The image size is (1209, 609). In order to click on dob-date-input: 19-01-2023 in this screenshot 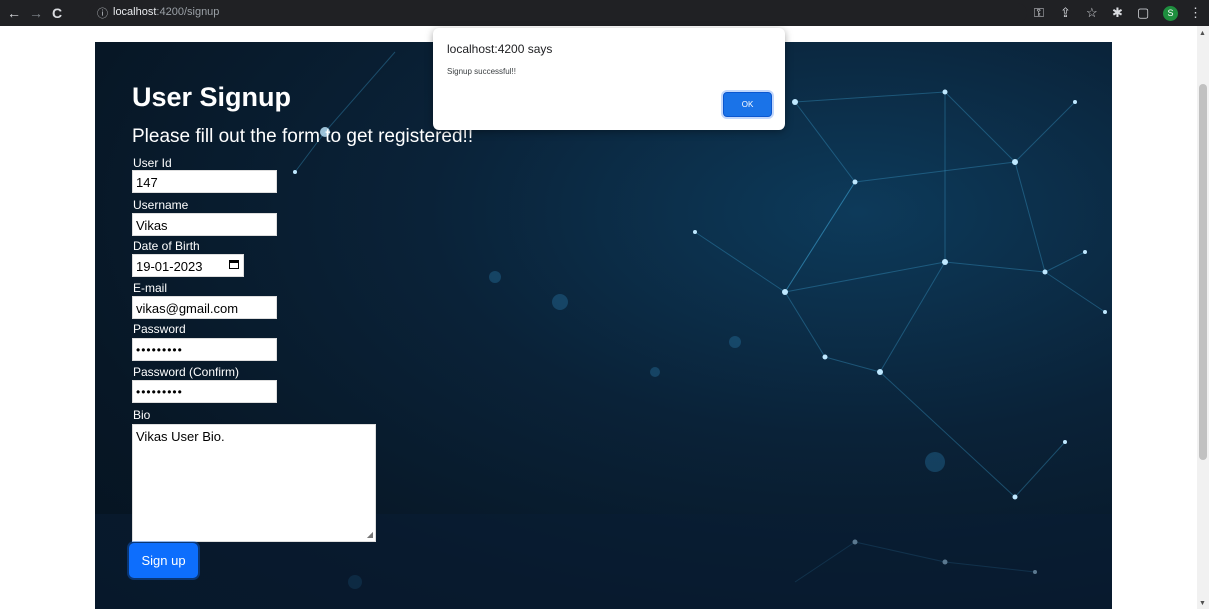, I will do `click(188, 265)`.